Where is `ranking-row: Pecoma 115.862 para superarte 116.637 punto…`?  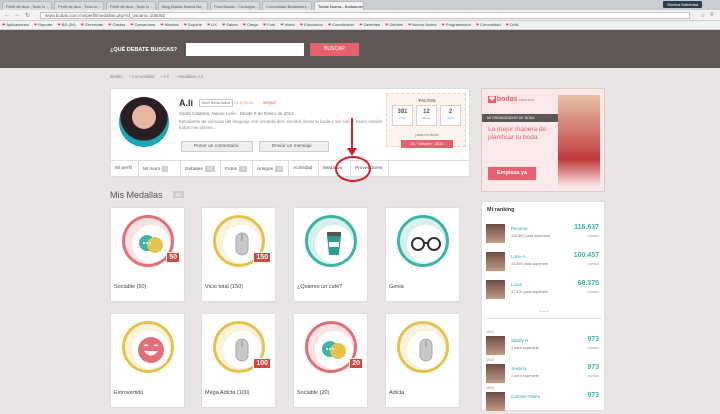
ranking-row: Pecoma 115.862 para superarte 116.637 punto… is located at coordinates (544, 234).